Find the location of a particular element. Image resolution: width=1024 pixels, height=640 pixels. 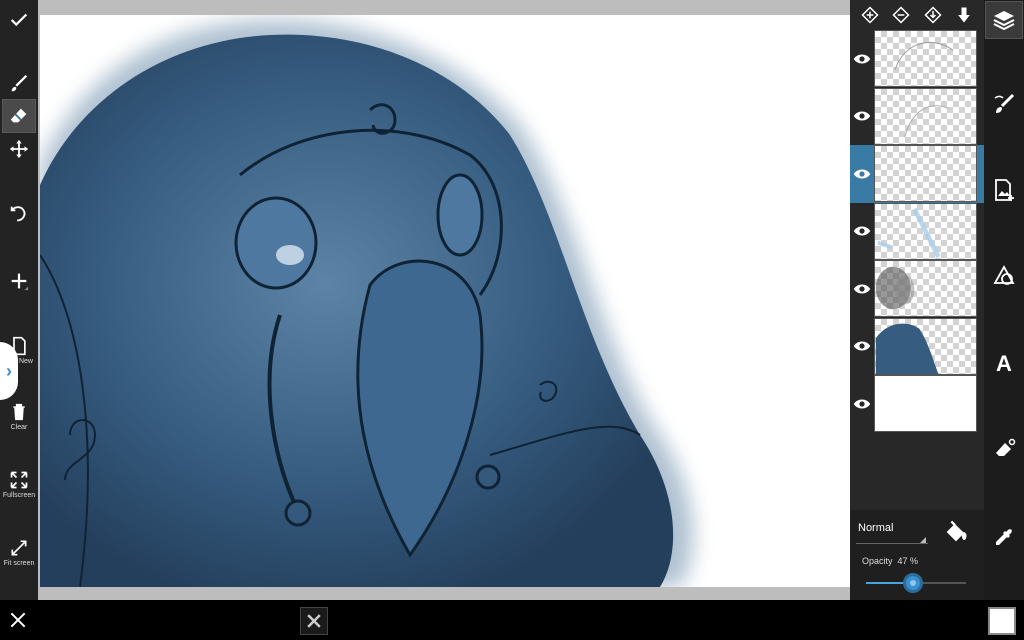

layers-button is located at coordinates (1004, 20).